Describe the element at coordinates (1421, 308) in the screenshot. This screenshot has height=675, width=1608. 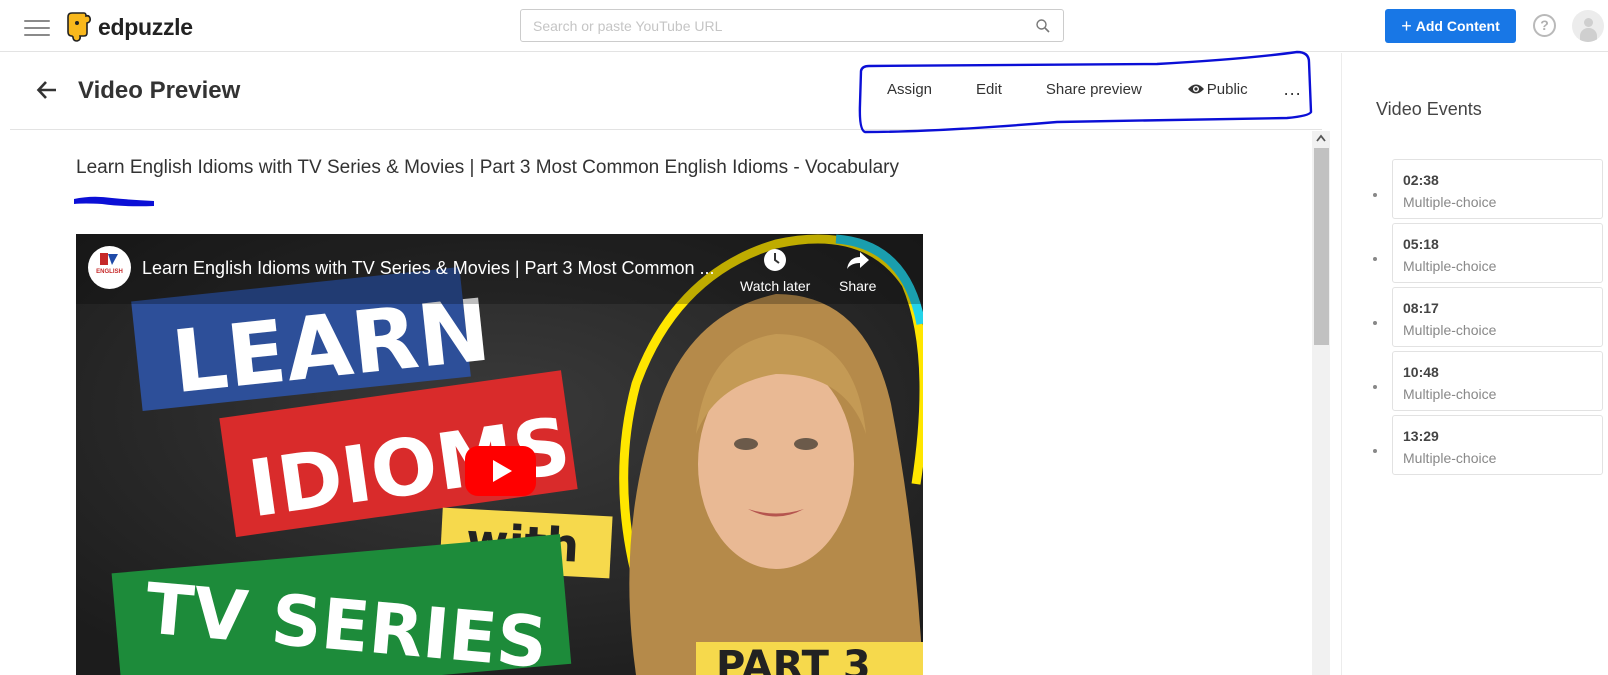
I see `event-time: 08:17` at that location.